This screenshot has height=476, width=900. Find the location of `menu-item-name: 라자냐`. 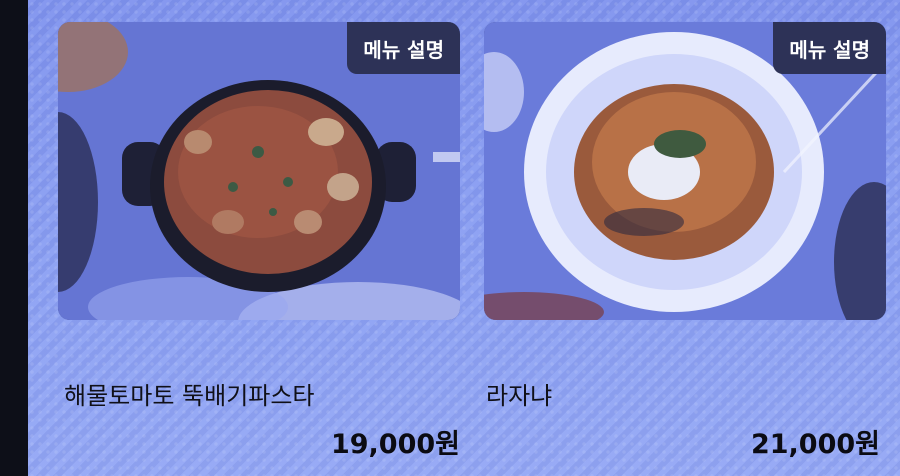

menu-item-name: 라자냐 is located at coordinates (519, 396).